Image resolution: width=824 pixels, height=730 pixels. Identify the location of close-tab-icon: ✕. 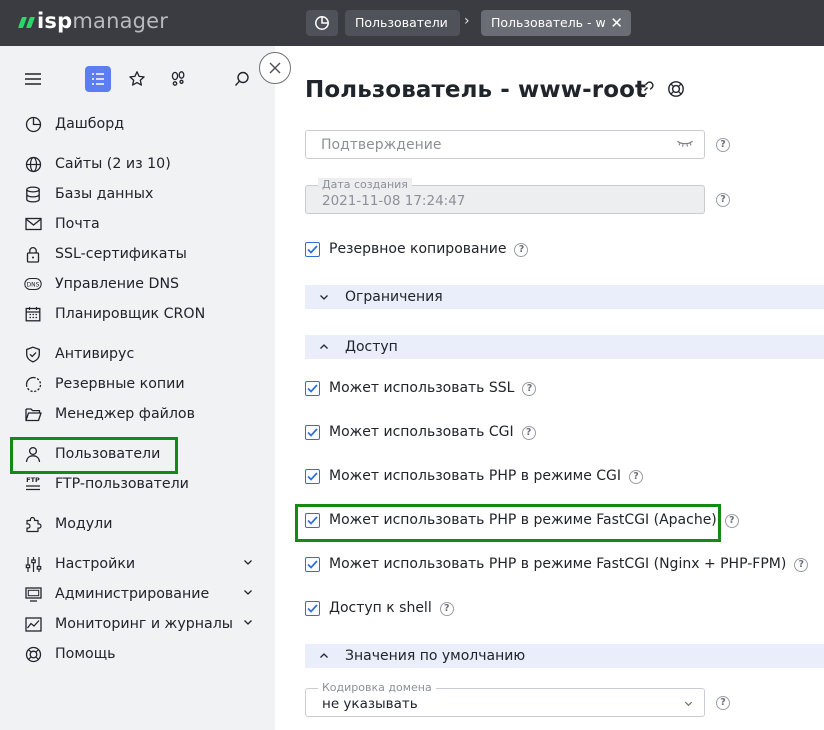
(616, 23).